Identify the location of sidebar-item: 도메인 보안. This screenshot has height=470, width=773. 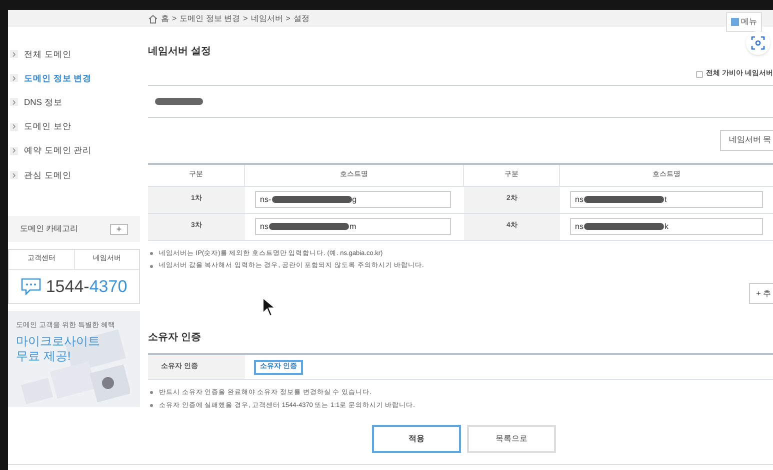
(74, 126).